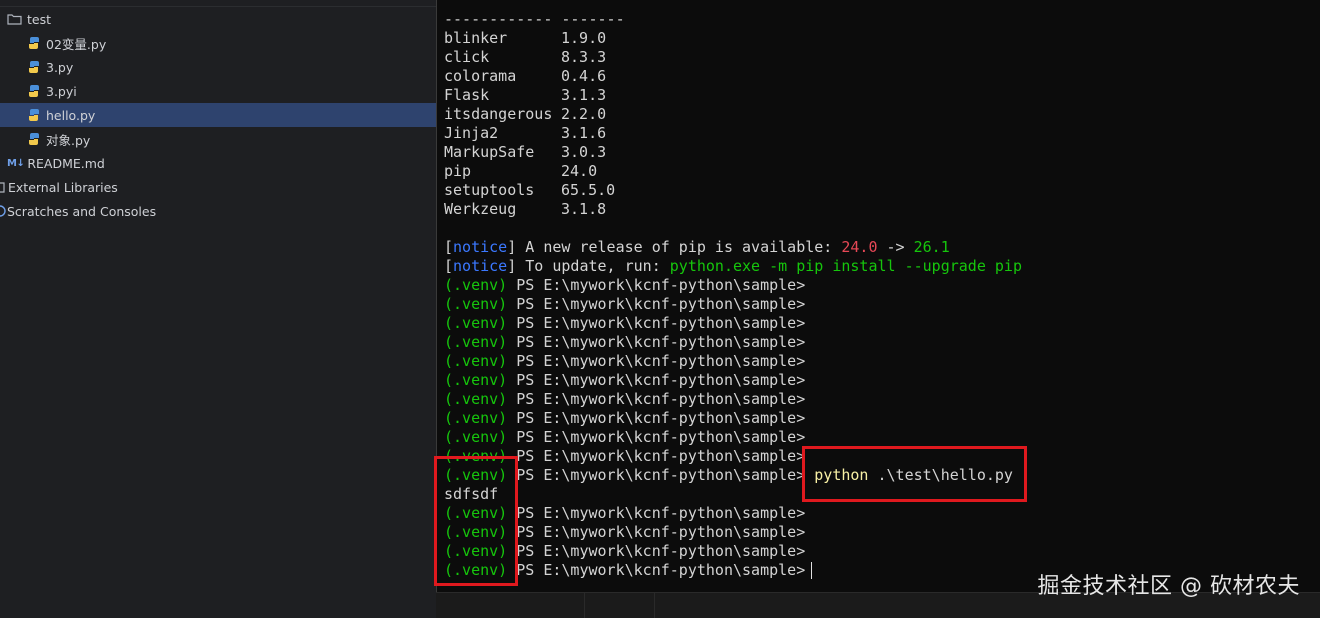 This screenshot has height=618, width=1320. What do you see at coordinates (3, 187) in the screenshot?
I see `library-icon` at bounding box center [3, 187].